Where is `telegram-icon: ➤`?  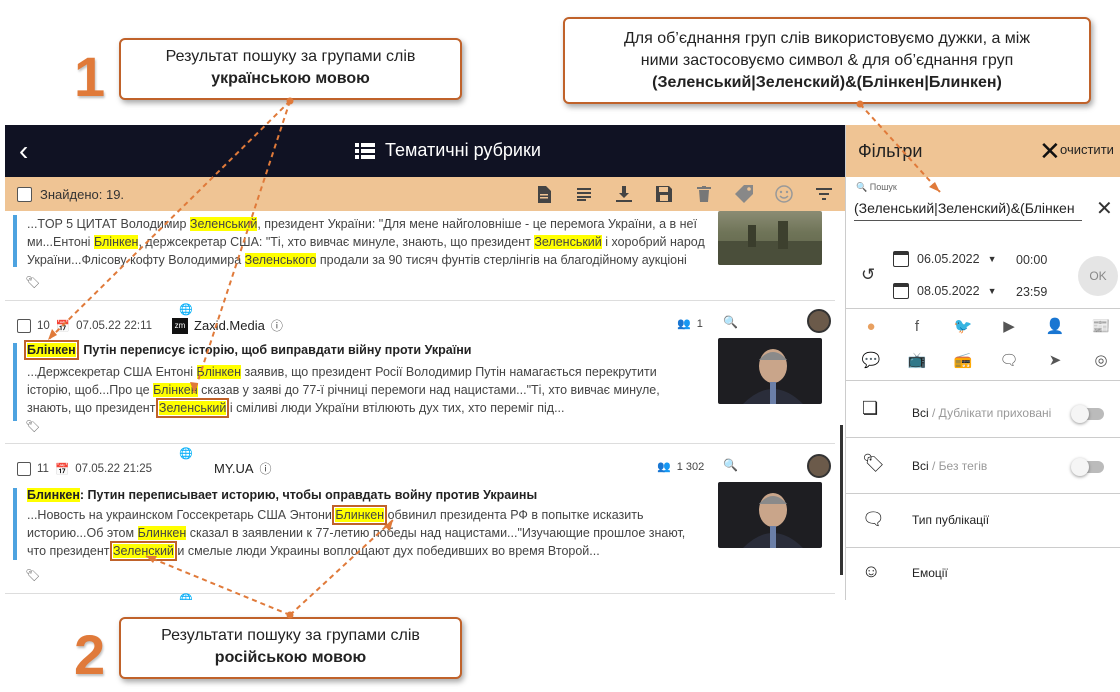 telegram-icon: ➤ is located at coordinates (1055, 360).